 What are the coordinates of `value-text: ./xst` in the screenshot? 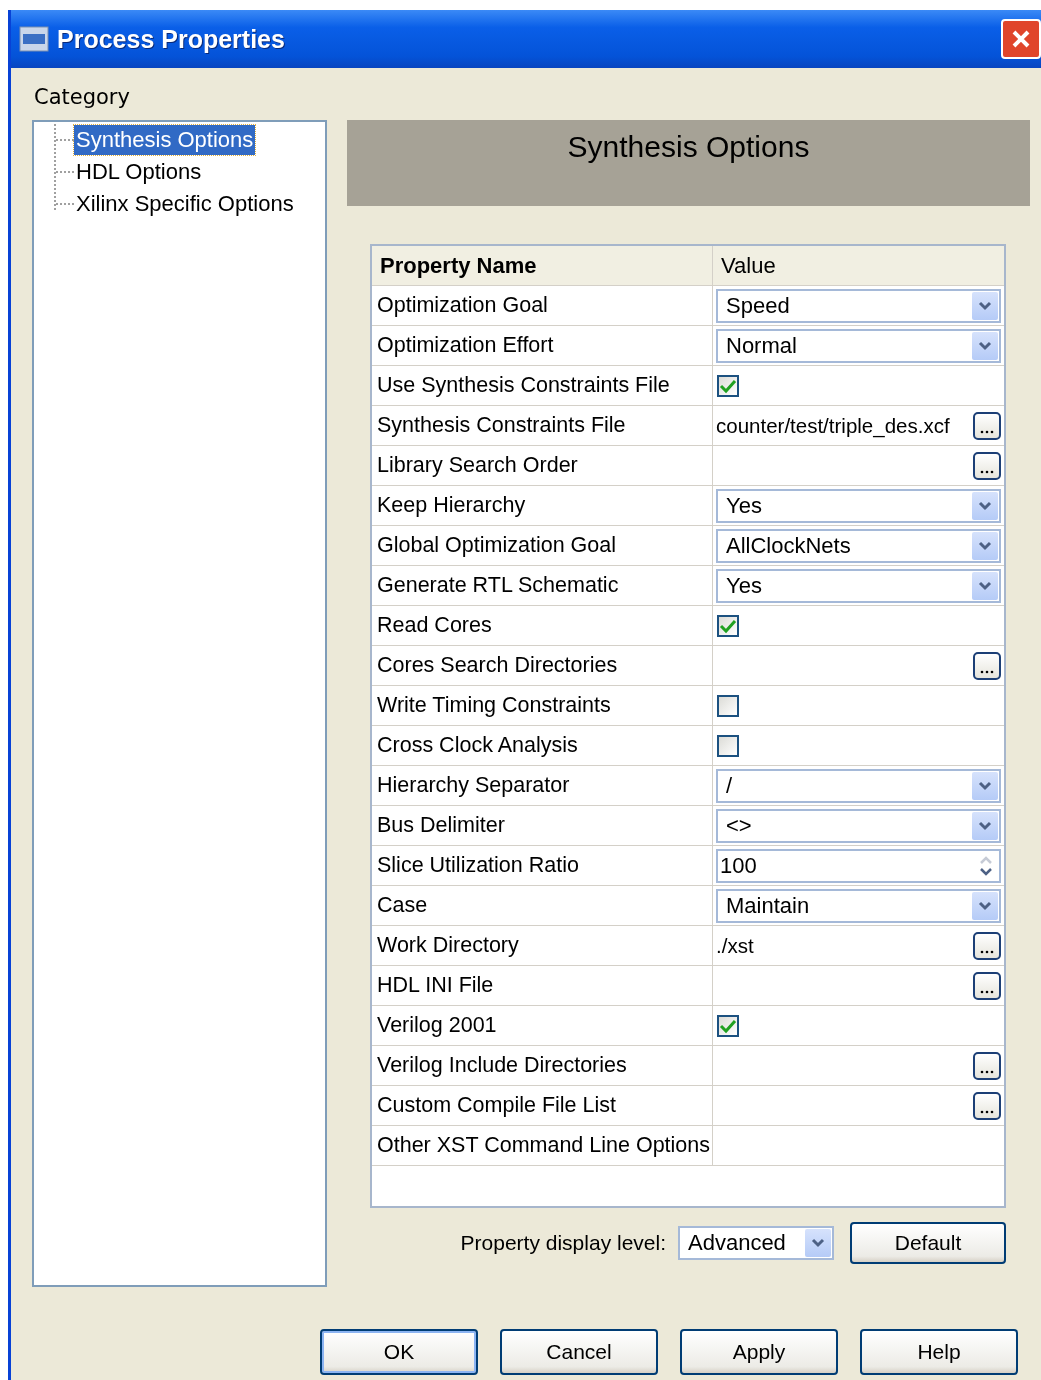 It's located at (735, 945).